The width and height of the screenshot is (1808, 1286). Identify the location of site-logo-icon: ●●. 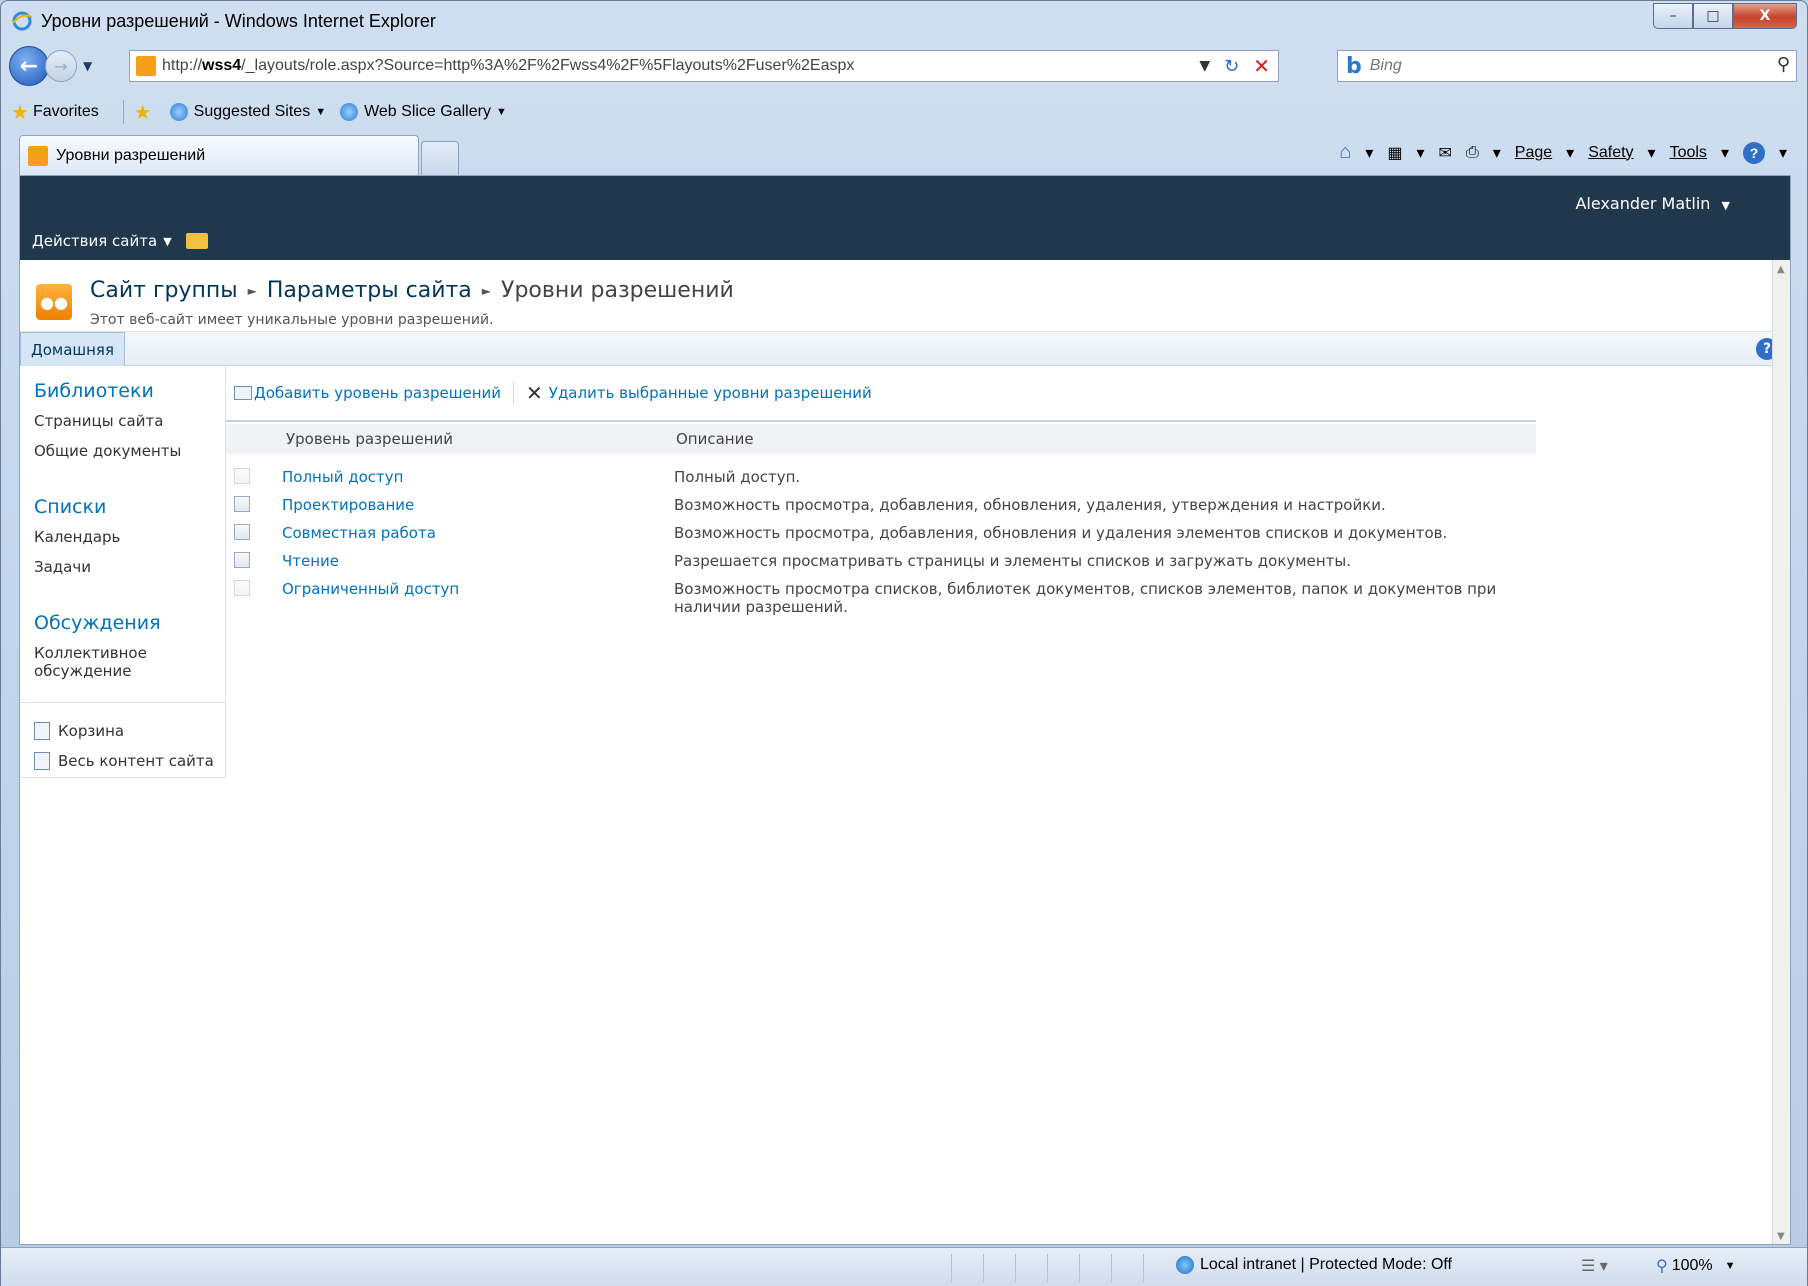
(54, 302).